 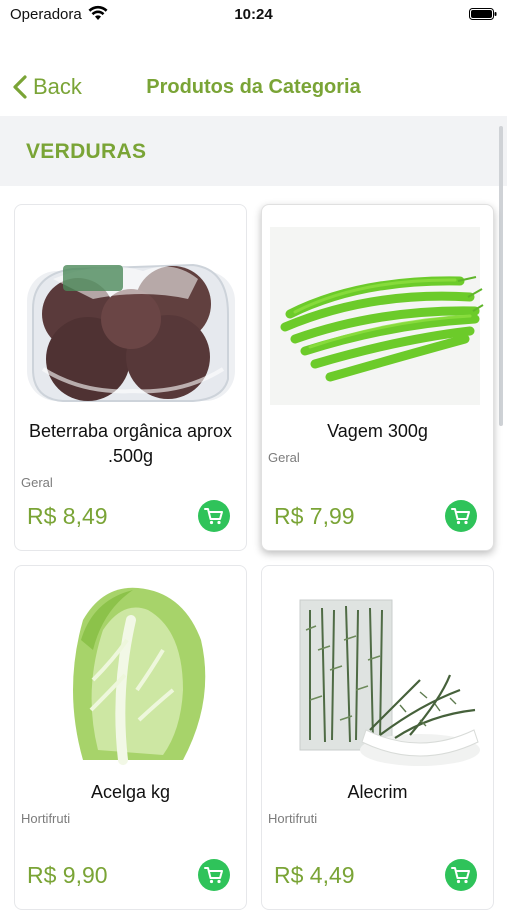 I want to click on rosemary-image, so click(x=389, y=682).